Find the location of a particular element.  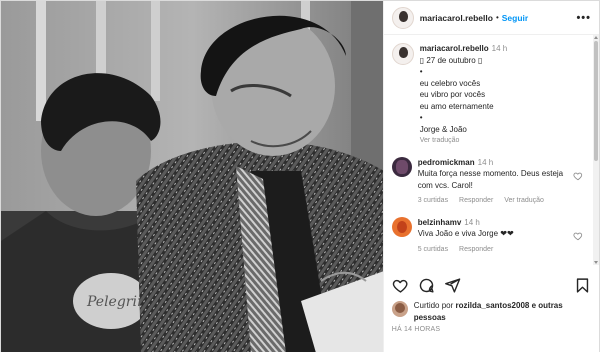

caption-line: ▯ 27 de outubro ▯ is located at coordinates (451, 60).